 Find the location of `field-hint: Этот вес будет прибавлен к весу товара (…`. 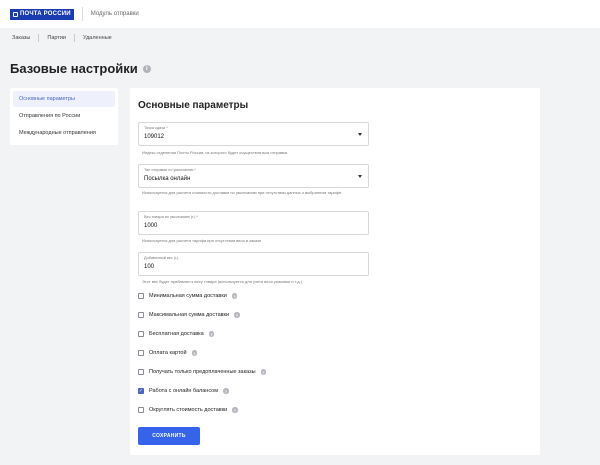

field-hint: Этот вес будет прибавлен к весу товара (… is located at coordinates (222, 281).